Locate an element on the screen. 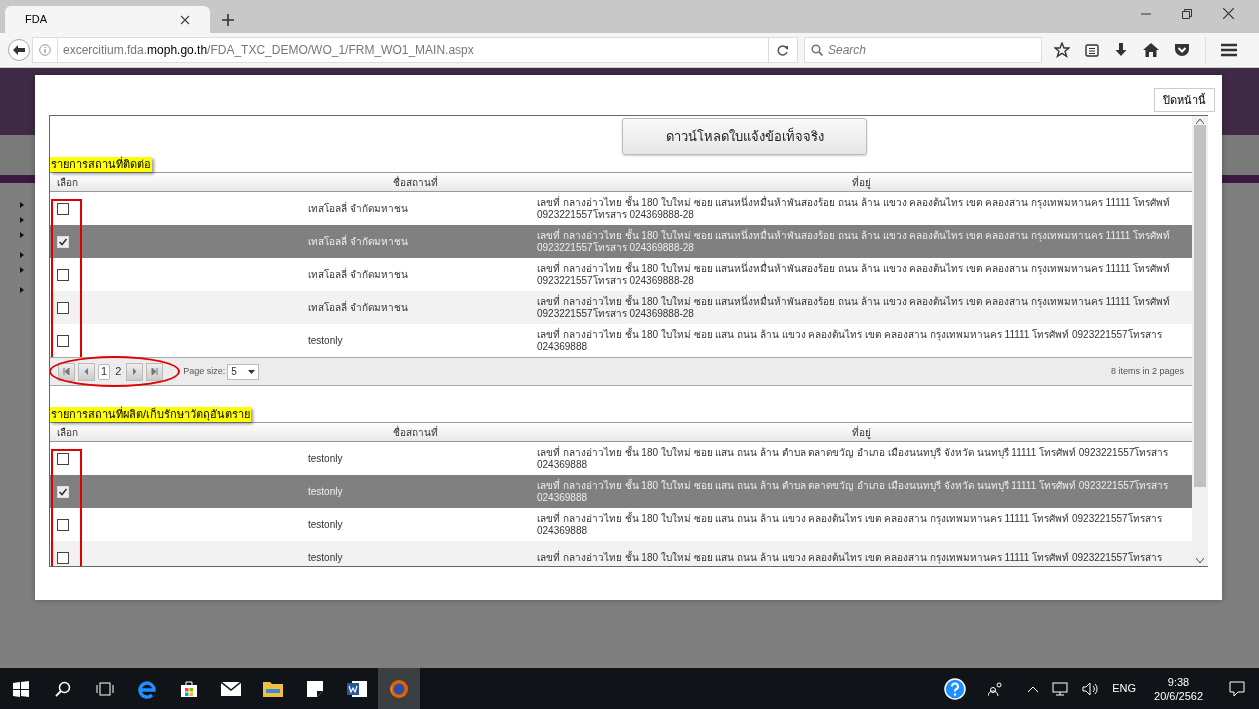  previous-page-icon is located at coordinates (86, 371).